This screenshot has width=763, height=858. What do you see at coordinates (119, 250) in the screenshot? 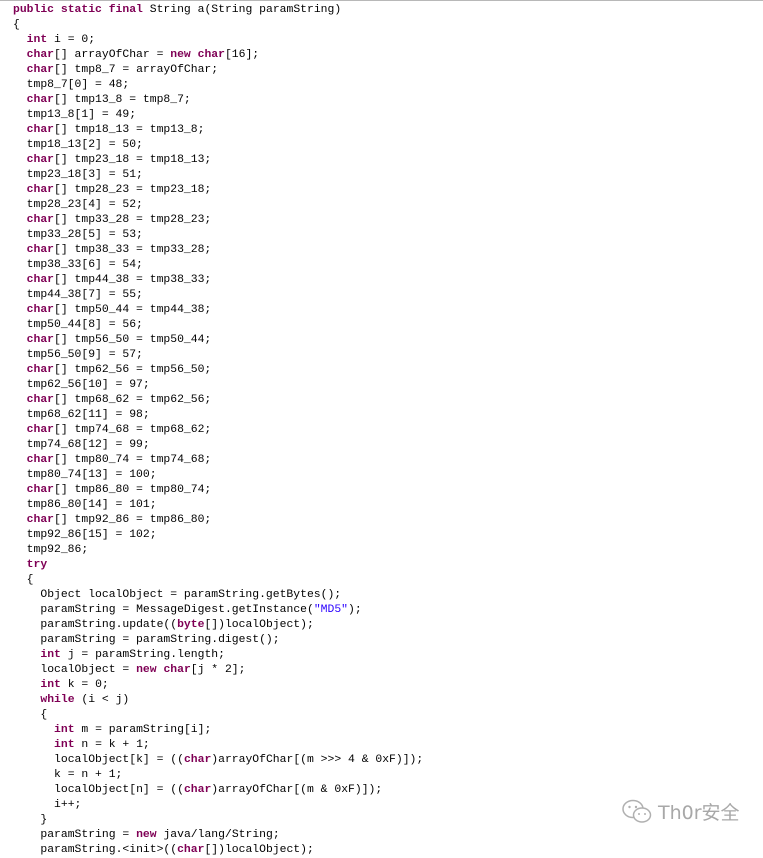
I see `code-line: char[] tmp38_33 = tmp33_28;` at bounding box center [119, 250].